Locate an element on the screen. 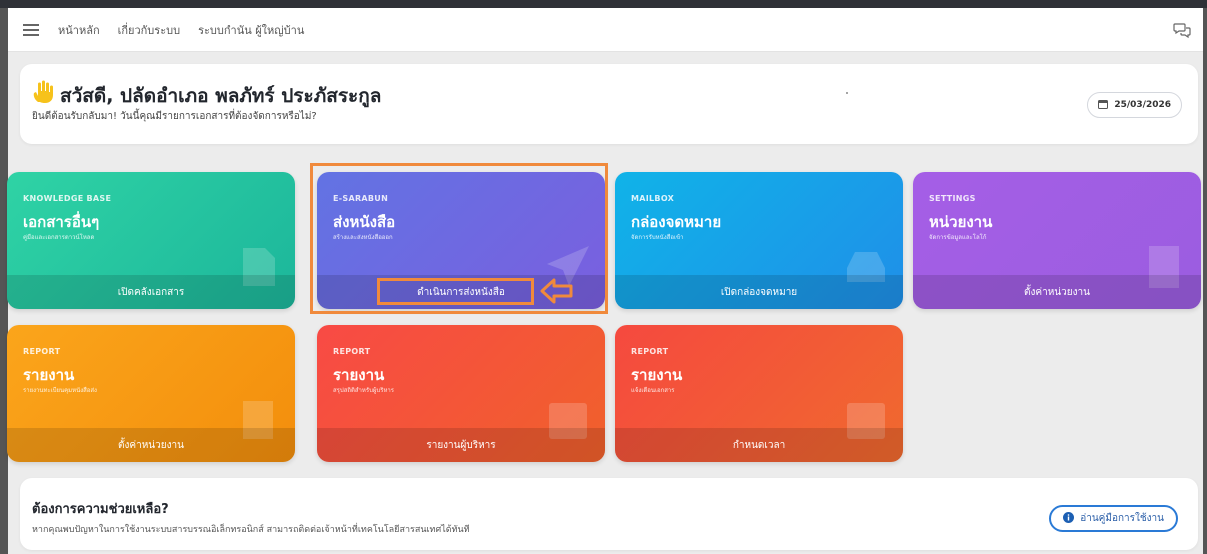 The width and height of the screenshot is (1207, 554). date-badge: 25/03/2026 is located at coordinates (1134, 105).